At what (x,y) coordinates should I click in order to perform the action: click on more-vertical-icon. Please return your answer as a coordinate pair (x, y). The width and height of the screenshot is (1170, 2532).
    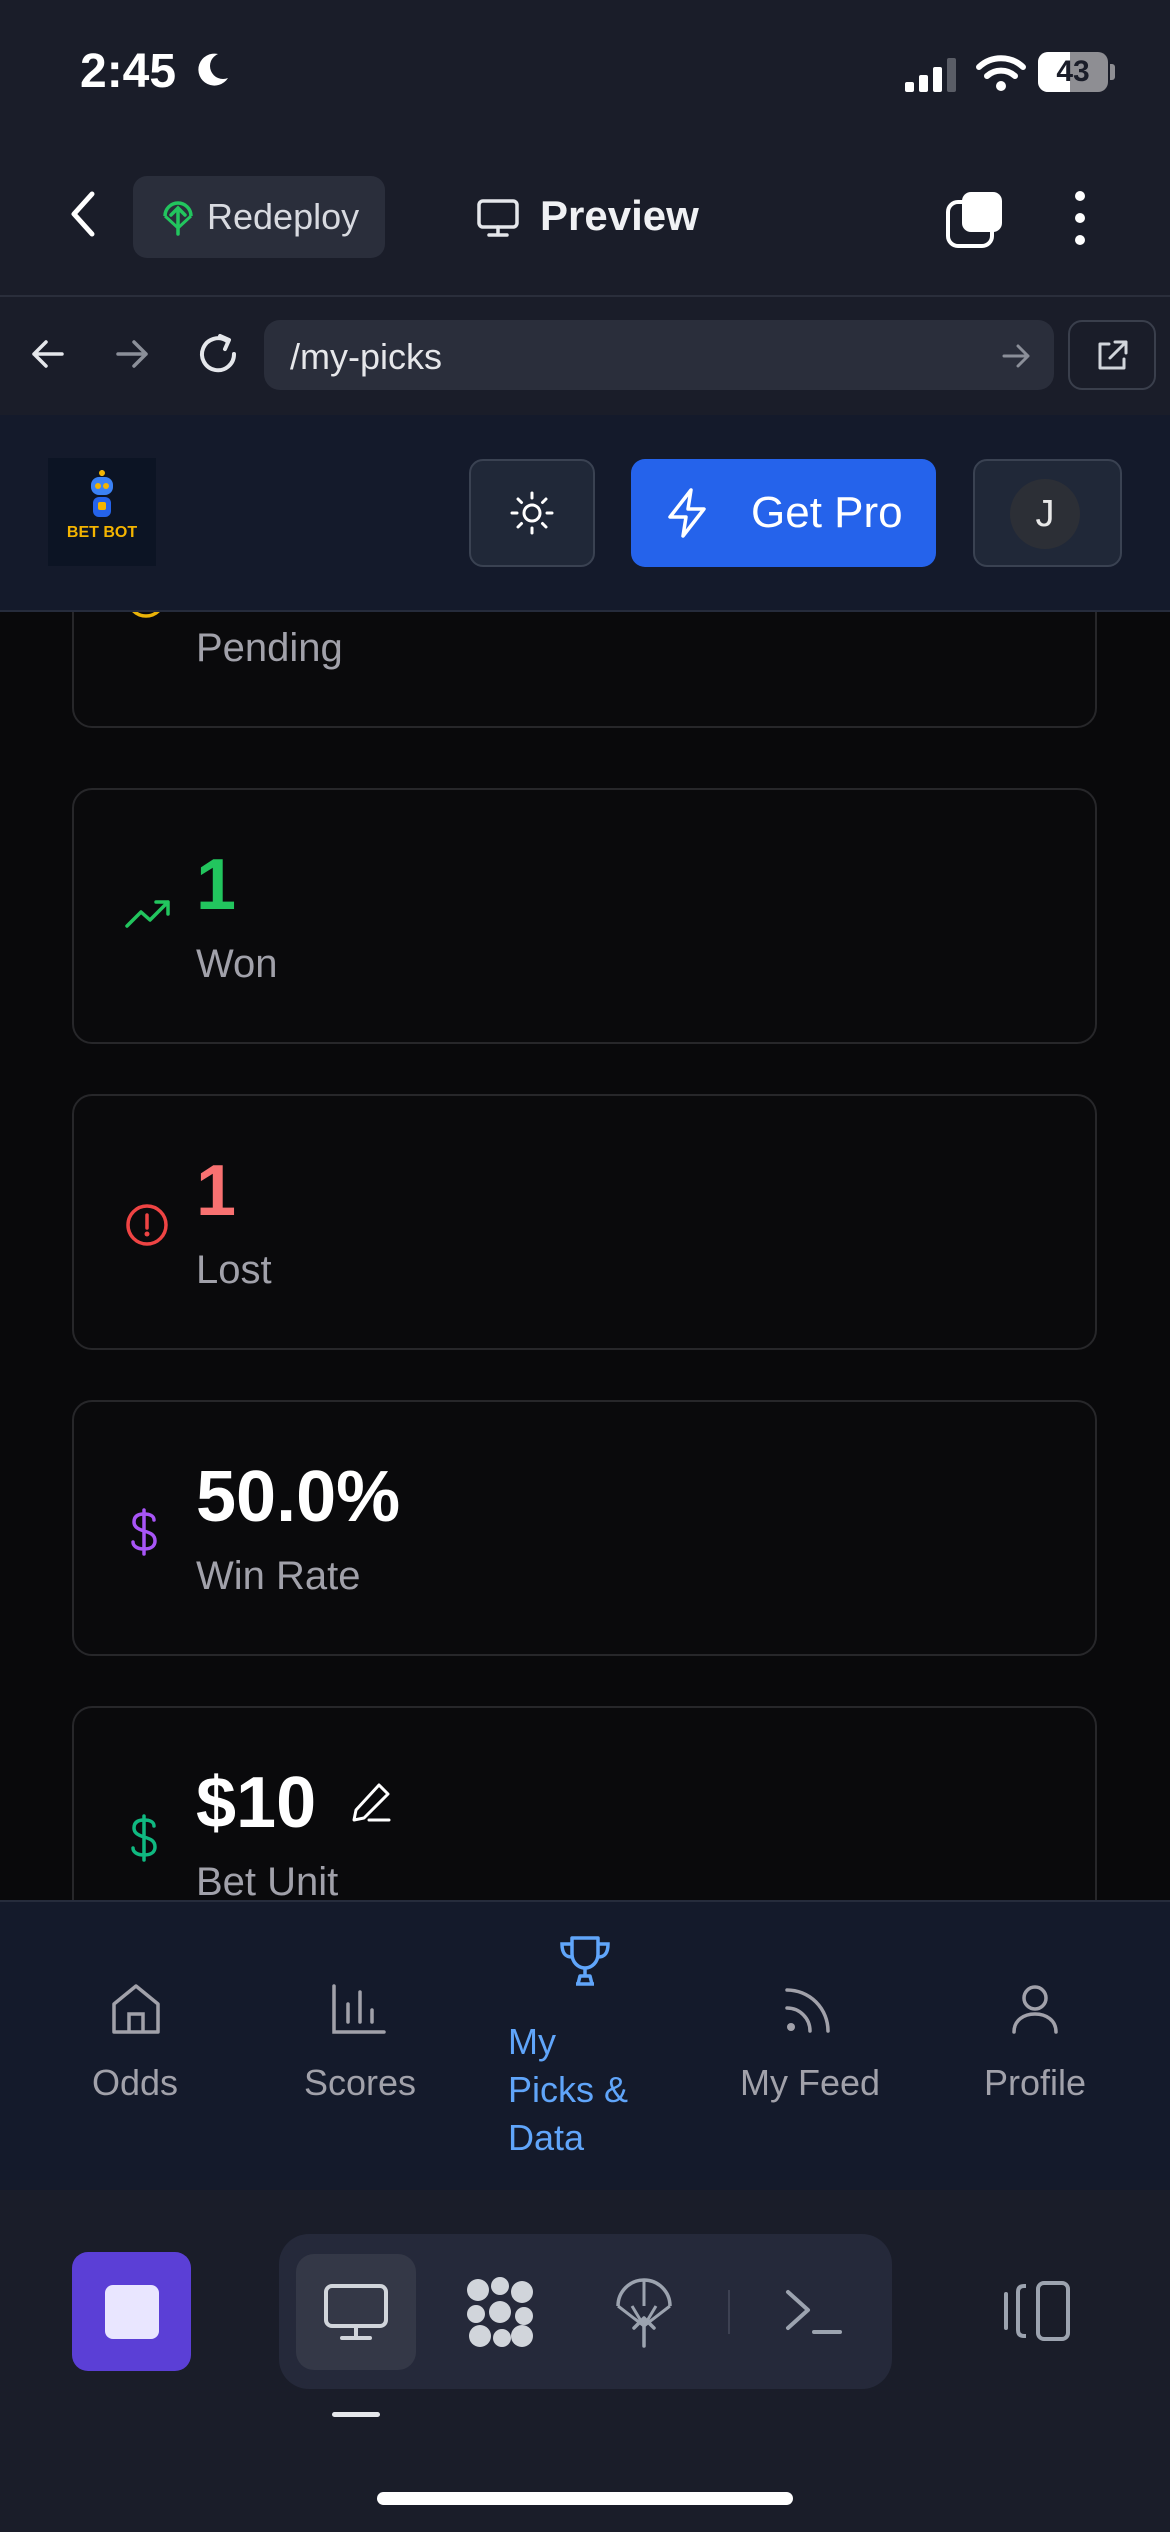
    Looking at the image, I should click on (1080, 220).